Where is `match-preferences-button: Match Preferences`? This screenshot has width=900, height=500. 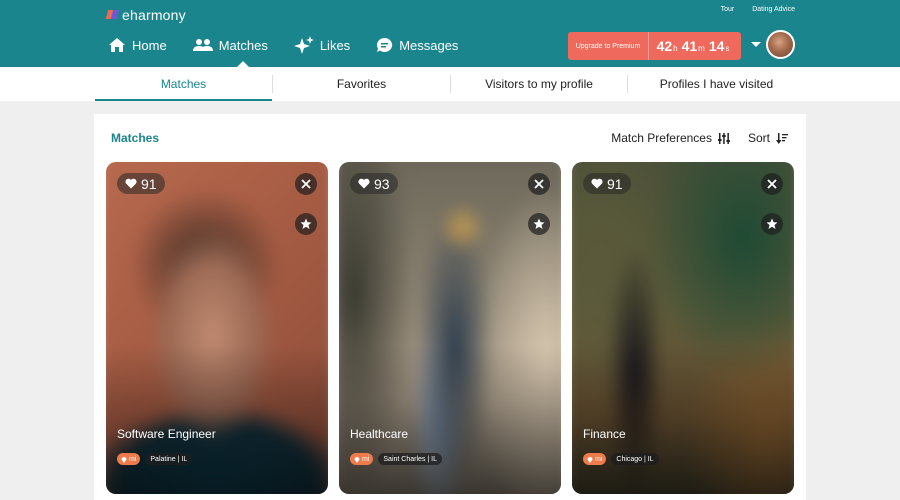
match-preferences-button: Match Preferences is located at coordinates (670, 138).